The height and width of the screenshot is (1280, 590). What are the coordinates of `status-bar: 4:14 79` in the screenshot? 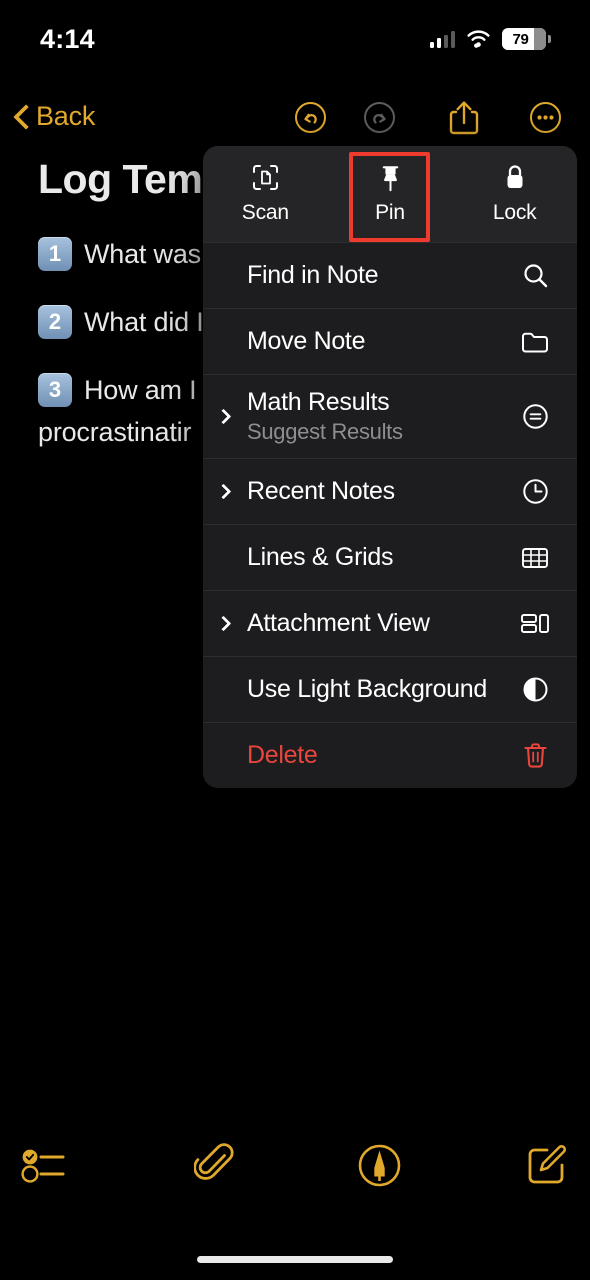 It's located at (295, 36).